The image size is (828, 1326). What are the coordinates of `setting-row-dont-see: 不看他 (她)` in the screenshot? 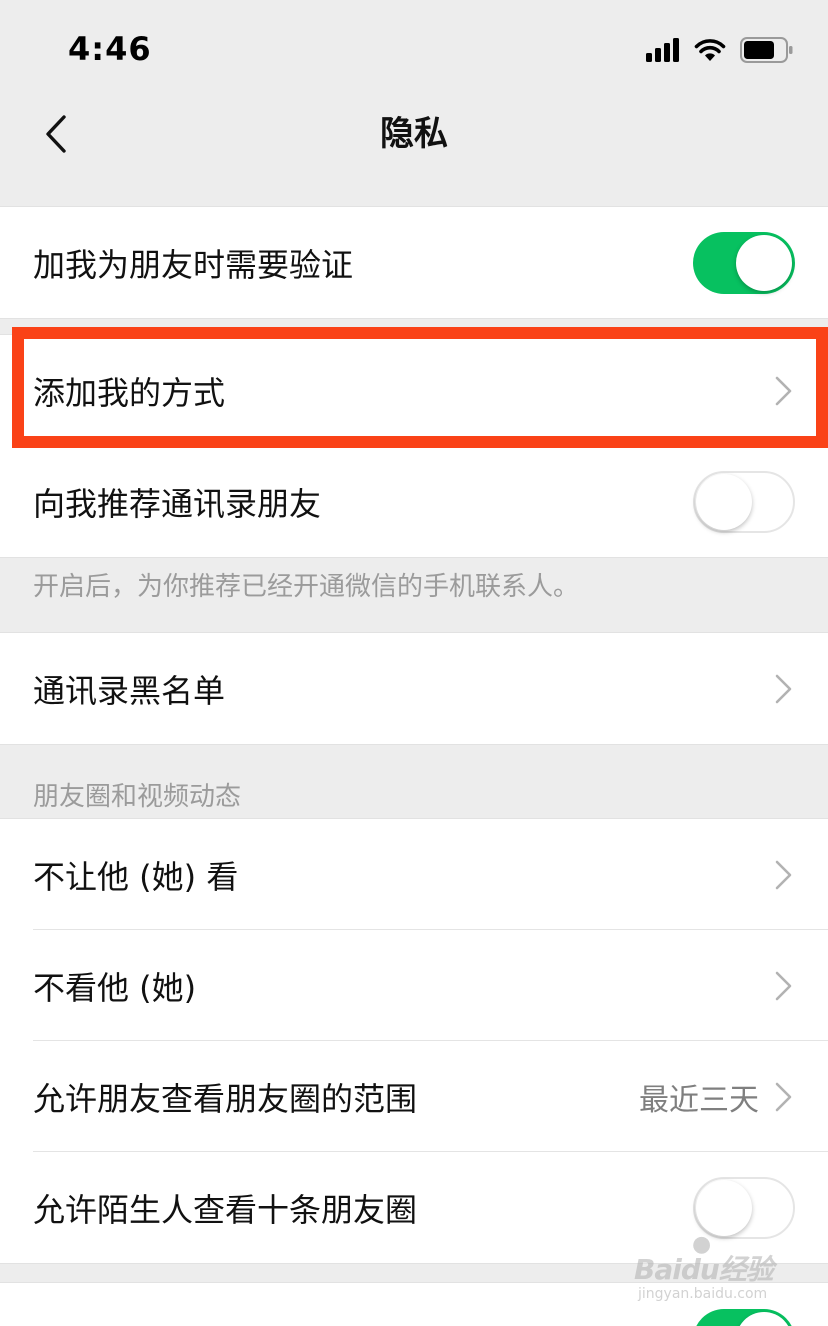 It's located at (414, 985).